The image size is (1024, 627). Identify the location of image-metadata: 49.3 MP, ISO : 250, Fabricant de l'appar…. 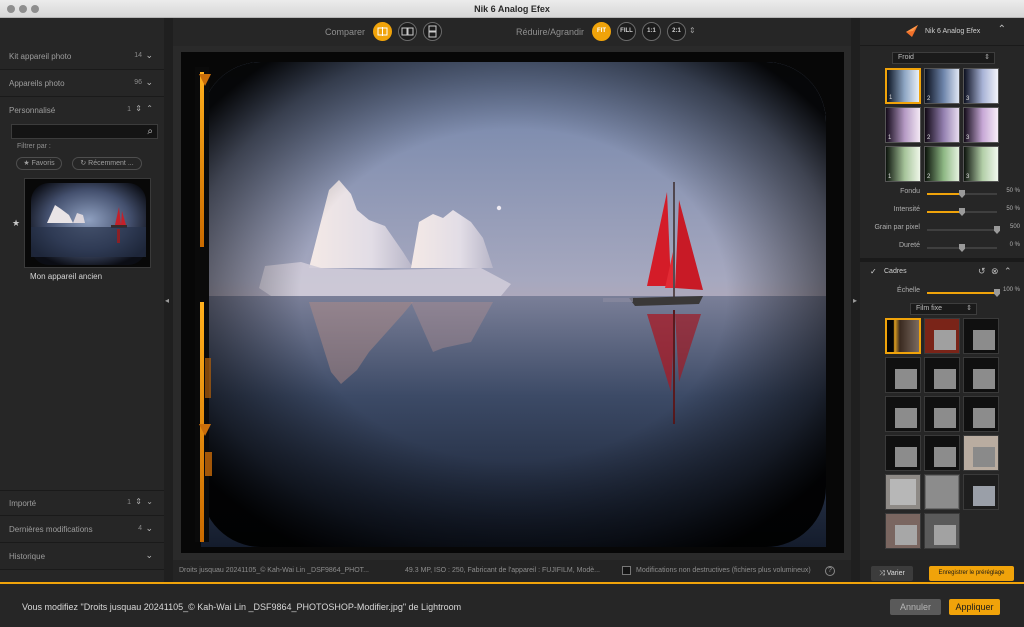
(502, 570).